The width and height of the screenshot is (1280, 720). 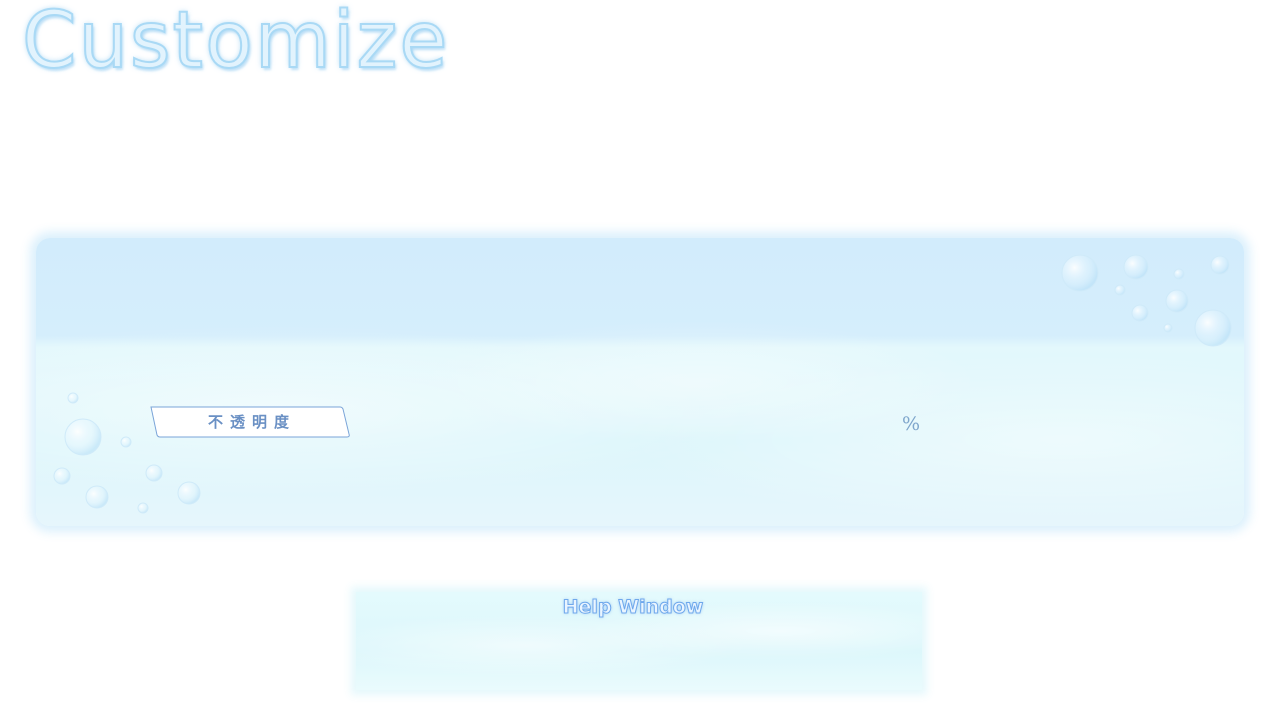 I want to click on opacity-unit: %, so click(x=911, y=424).